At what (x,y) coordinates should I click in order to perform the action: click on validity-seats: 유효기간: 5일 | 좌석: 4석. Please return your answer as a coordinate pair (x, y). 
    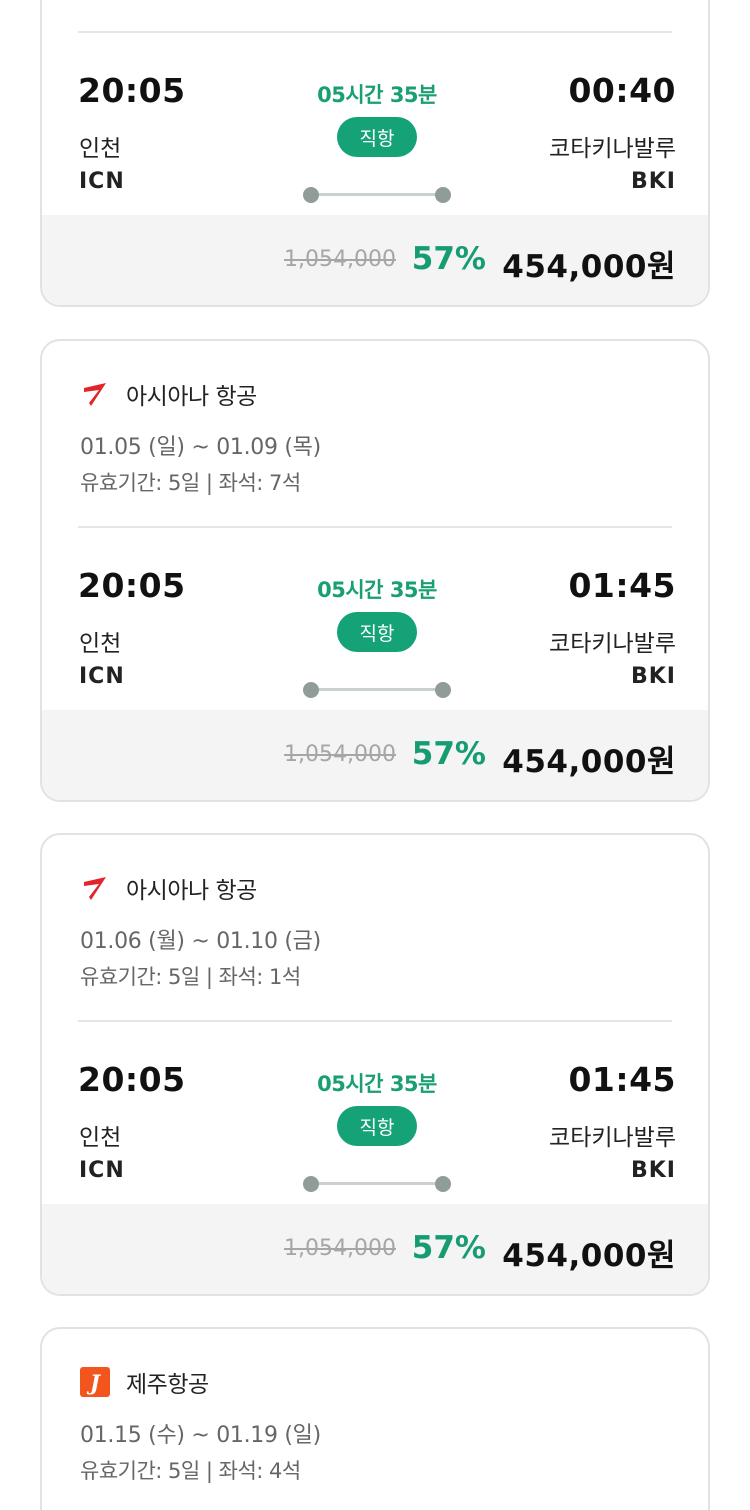
    Looking at the image, I should click on (190, 1471).